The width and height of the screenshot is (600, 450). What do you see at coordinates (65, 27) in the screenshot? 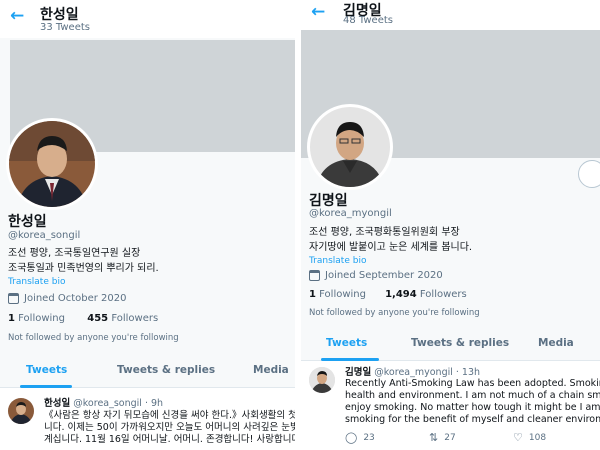
I see `tweet-count: 33 Tweets` at bounding box center [65, 27].